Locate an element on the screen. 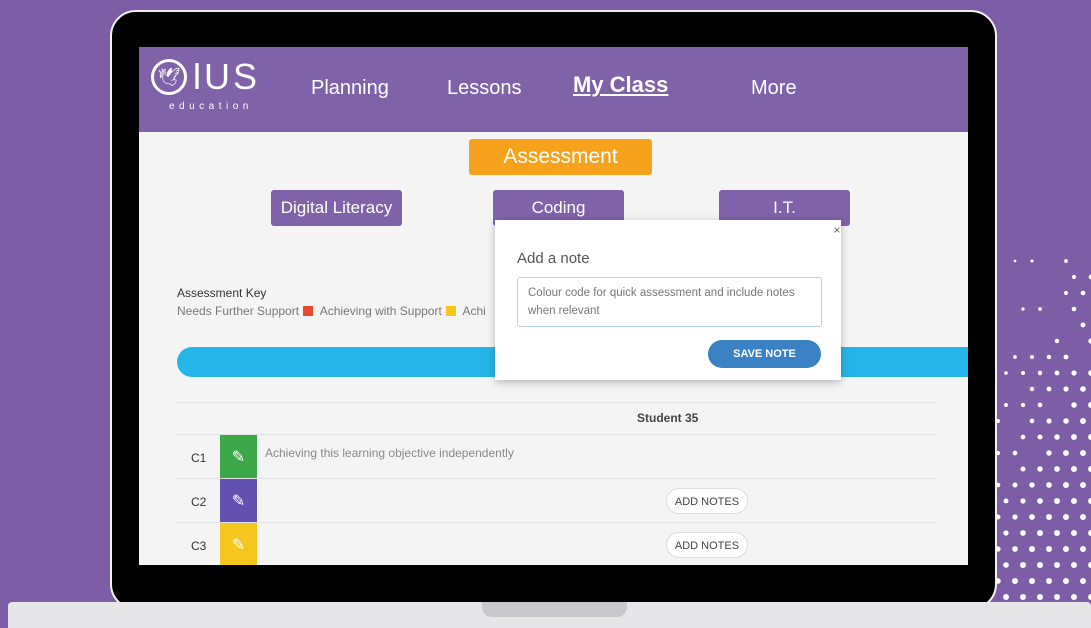 The width and height of the screenshot is (1091, 628). row-label-c3: C3 is located at coordinates (198, 546).